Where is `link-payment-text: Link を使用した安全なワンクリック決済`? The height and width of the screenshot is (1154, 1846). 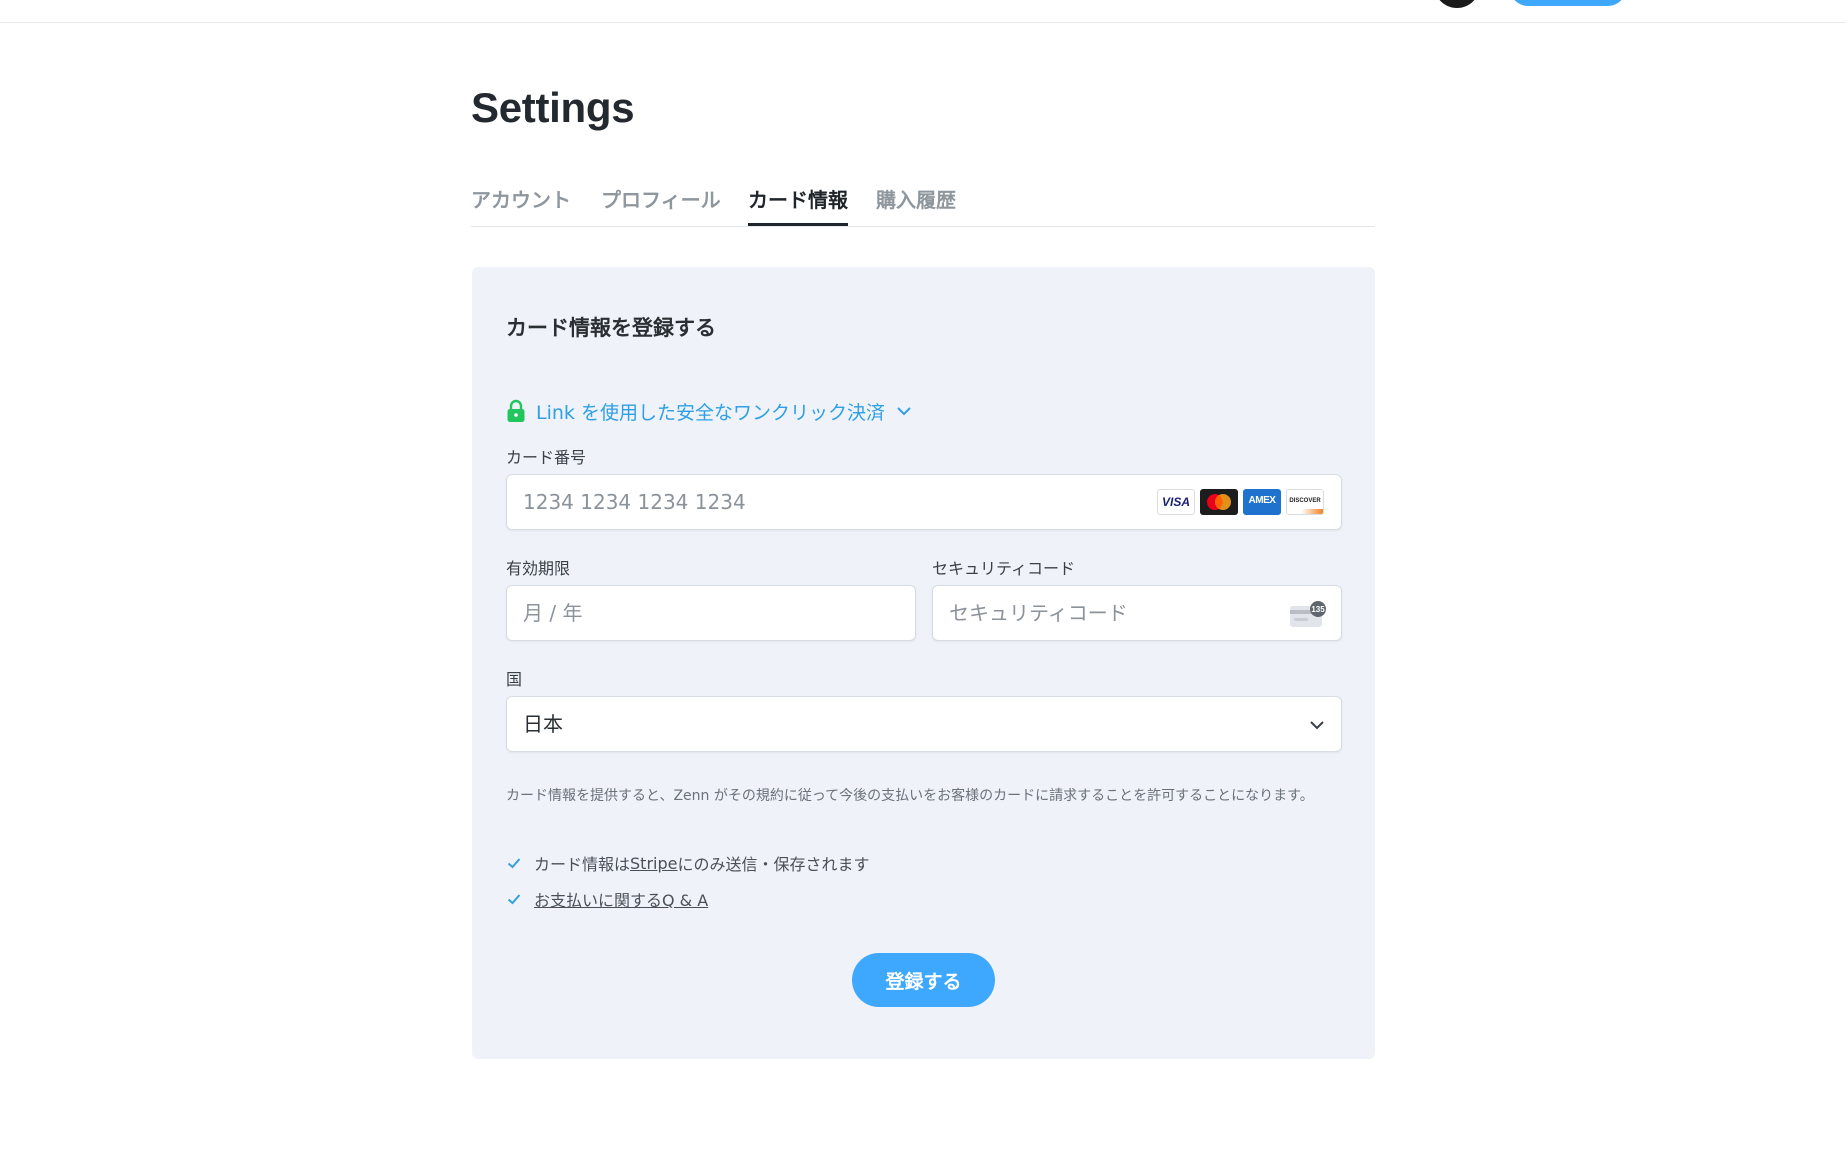
link-payment-text: Link を使用した安全なワンクリック決済 is located at coordinates (710, 412).